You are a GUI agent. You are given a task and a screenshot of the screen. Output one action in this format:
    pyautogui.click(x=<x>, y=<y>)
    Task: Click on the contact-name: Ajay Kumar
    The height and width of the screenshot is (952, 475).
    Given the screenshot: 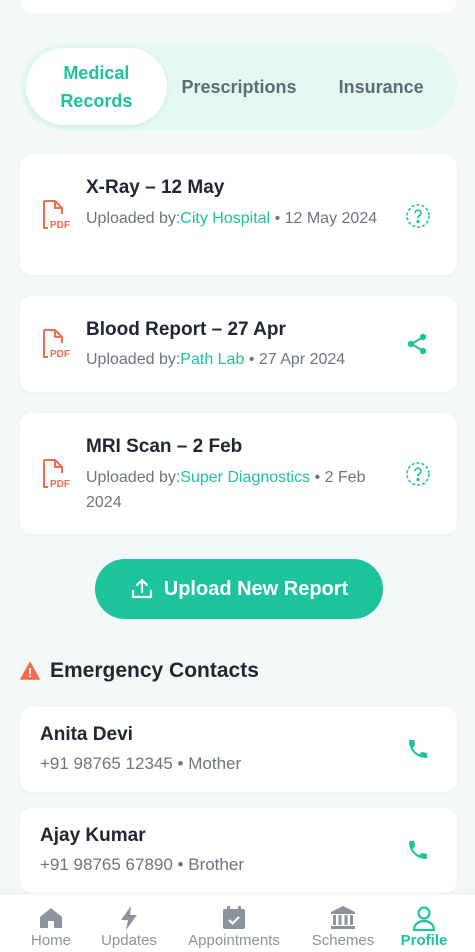 What is the action you would take?
    pyautogui.click(x=93, y=835)
    